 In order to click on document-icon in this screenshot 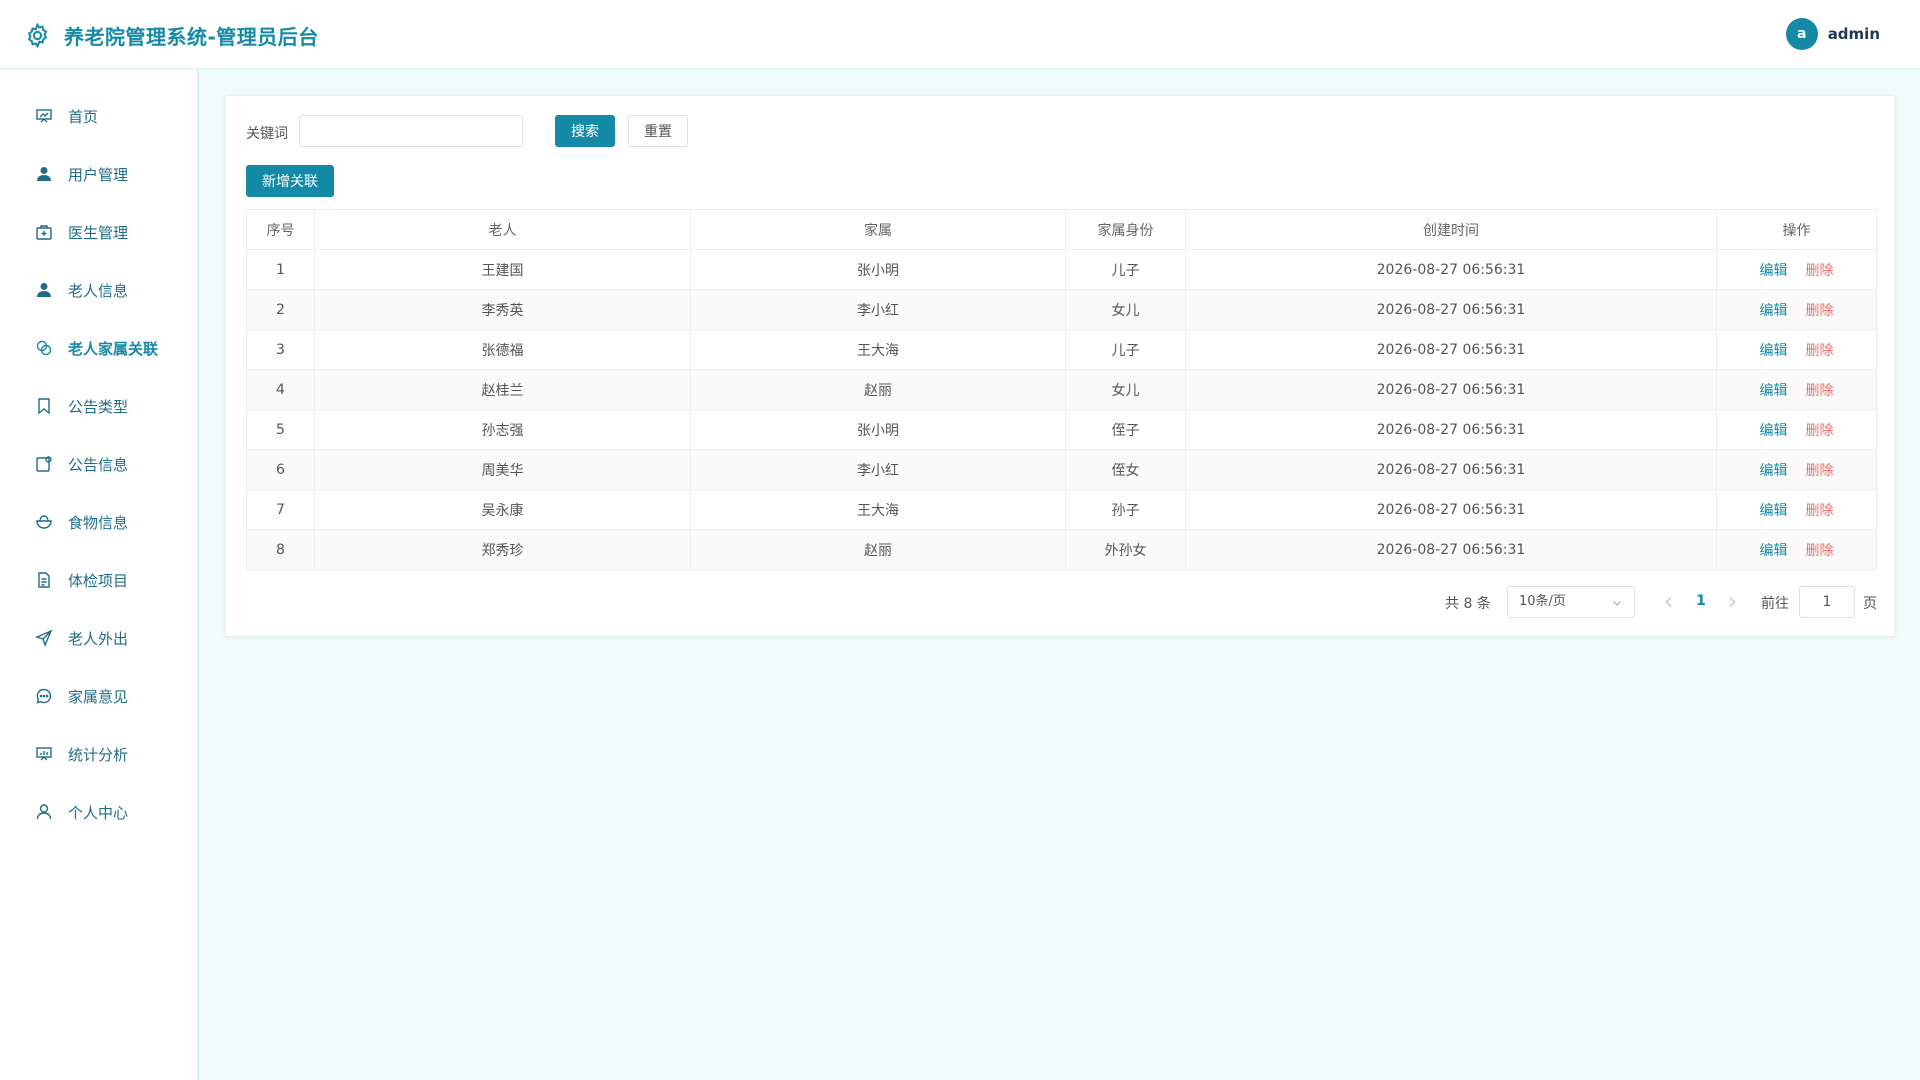, I will do `click(44, 580)`.